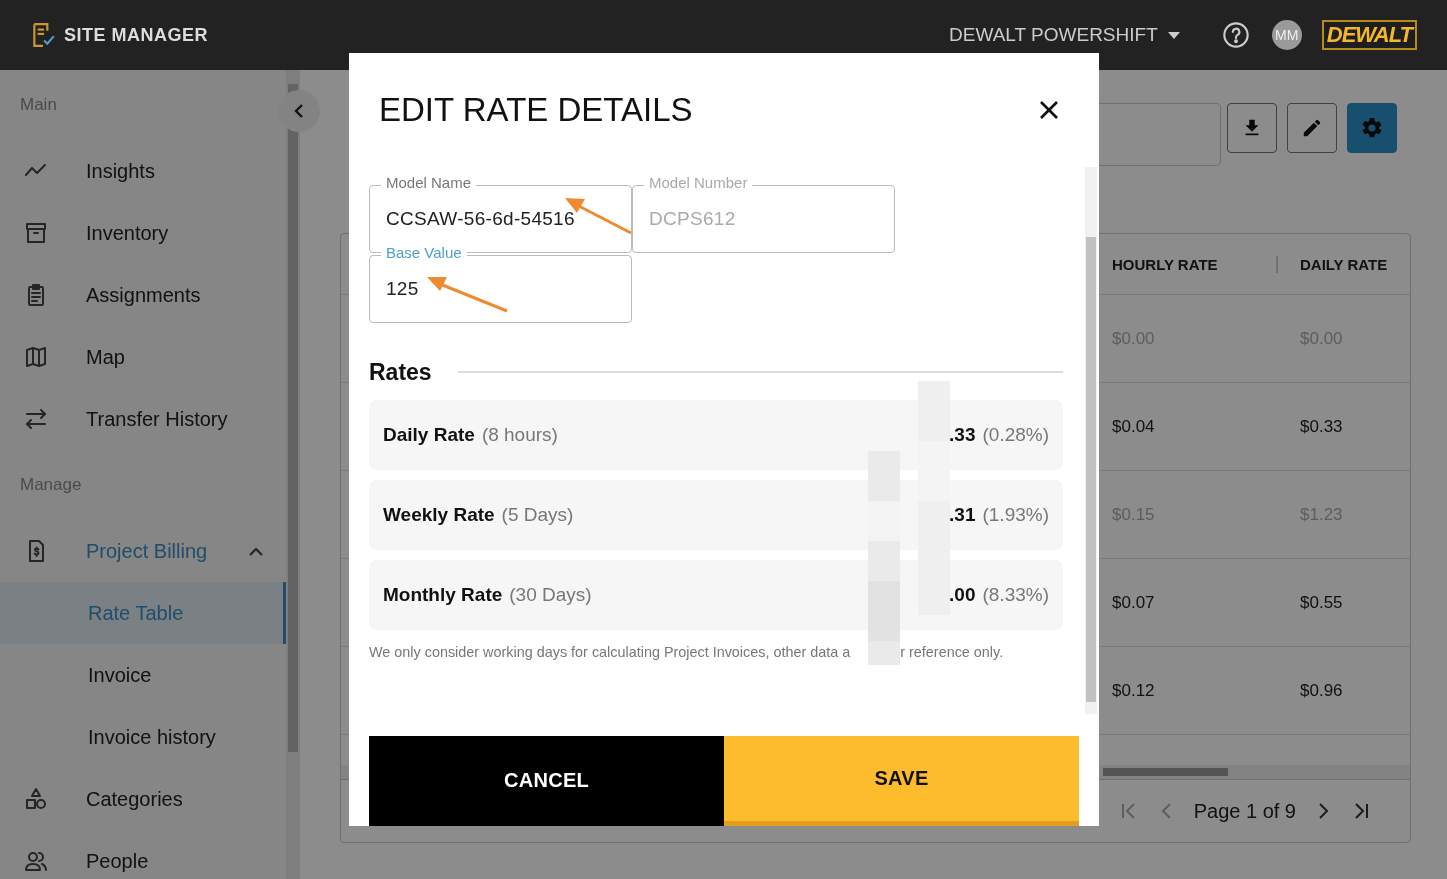  I want to click on rate-name: Daily Rate, so click(429, 434).